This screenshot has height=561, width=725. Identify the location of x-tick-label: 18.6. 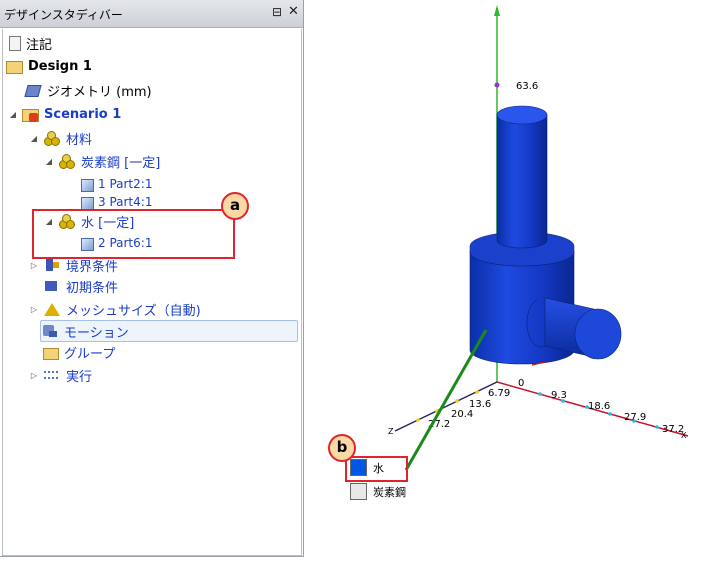
(599, 406).